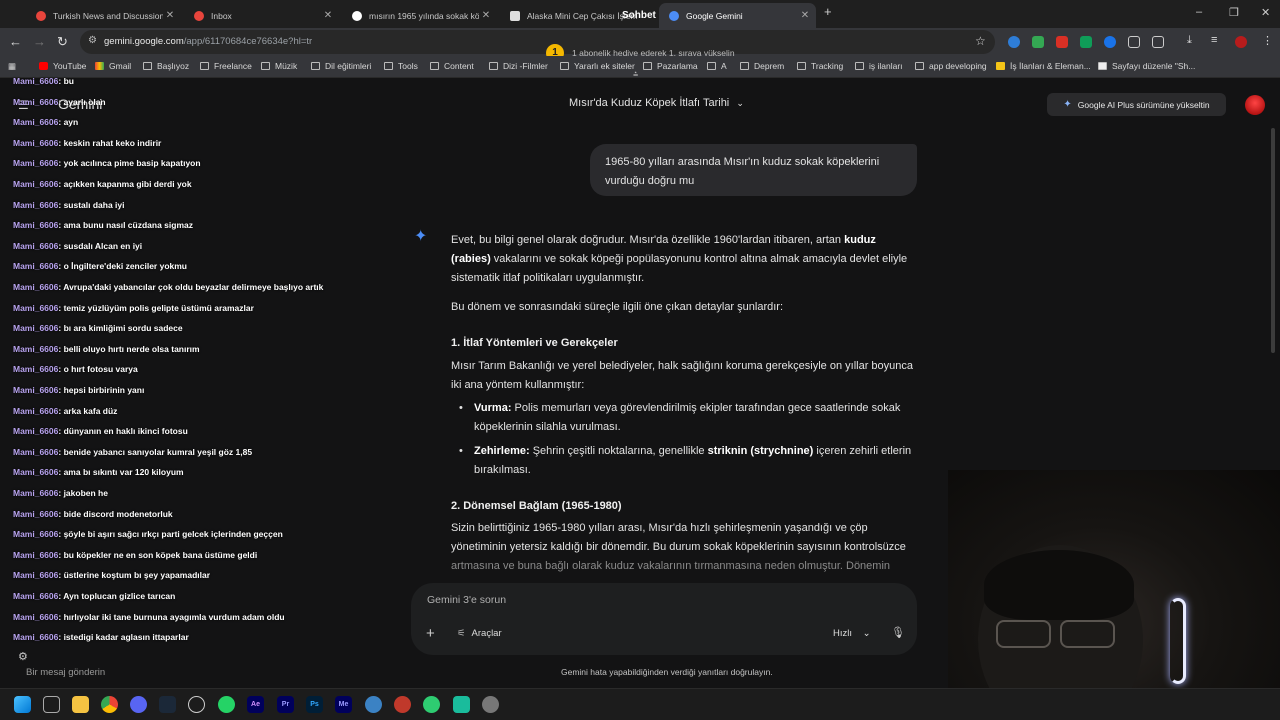  What do you see at coordinates (762, 66) in the screenshot?
I see `bookmark-folder: Deprem` at bounding box center [762, 66].